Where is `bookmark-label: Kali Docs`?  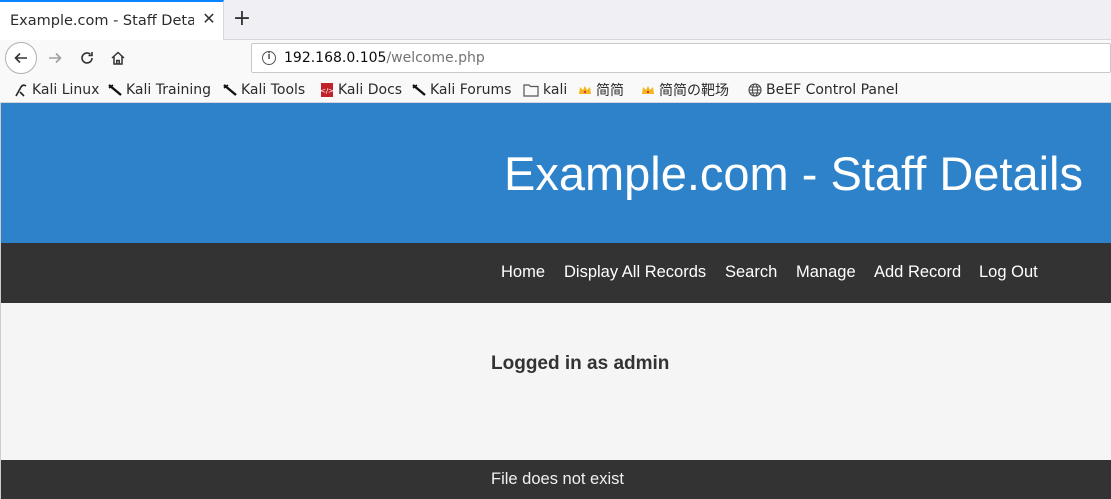 bookmark-label: Kali Docs is located at coordinates (370, 90).